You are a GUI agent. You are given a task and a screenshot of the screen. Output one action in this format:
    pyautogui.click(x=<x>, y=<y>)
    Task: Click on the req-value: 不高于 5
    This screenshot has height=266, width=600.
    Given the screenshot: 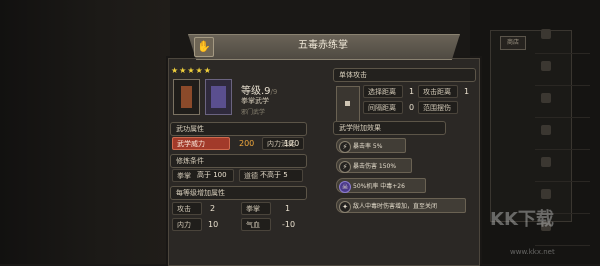 What is the action you would take?
    pyautogui.click(x=274, y=175)
    